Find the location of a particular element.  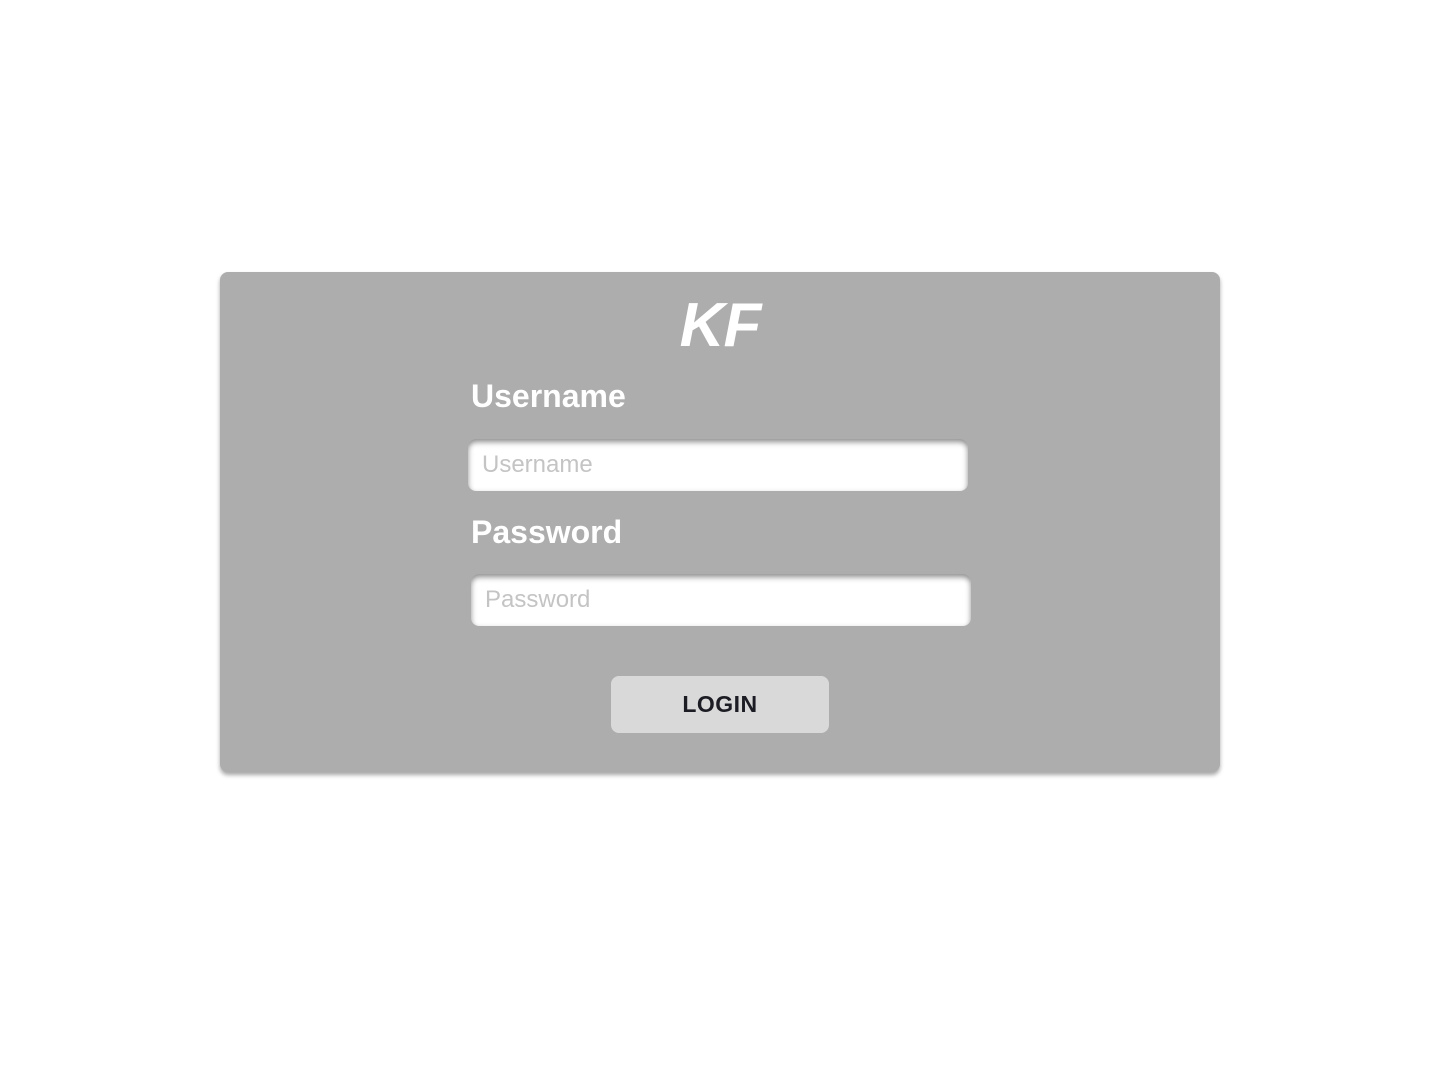

logo: KF is located at coordinates (720, 325).